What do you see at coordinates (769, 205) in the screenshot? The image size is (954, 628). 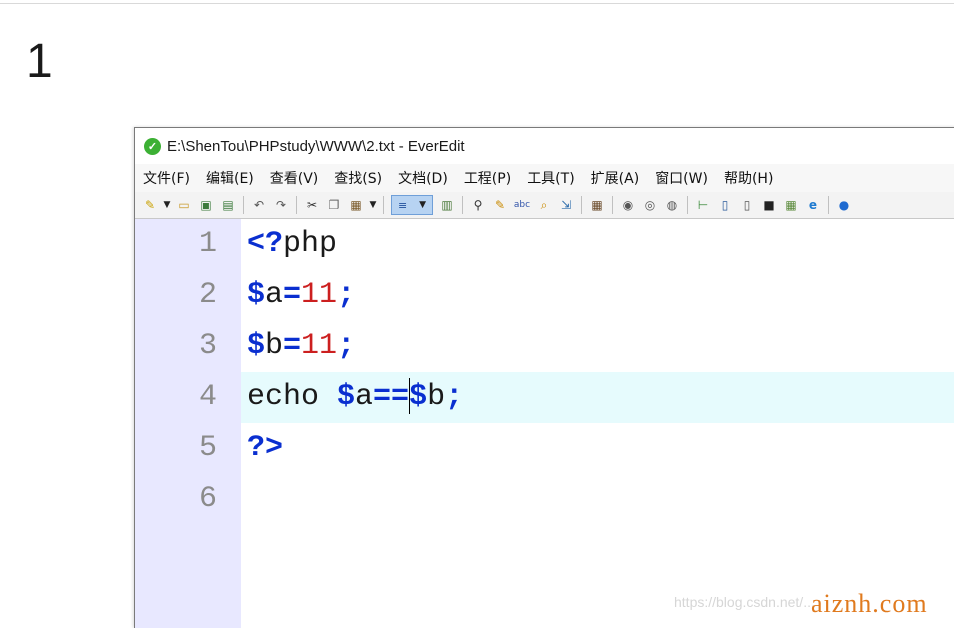 I see `terminal-icon: ■` at bounding box center [769, 205].